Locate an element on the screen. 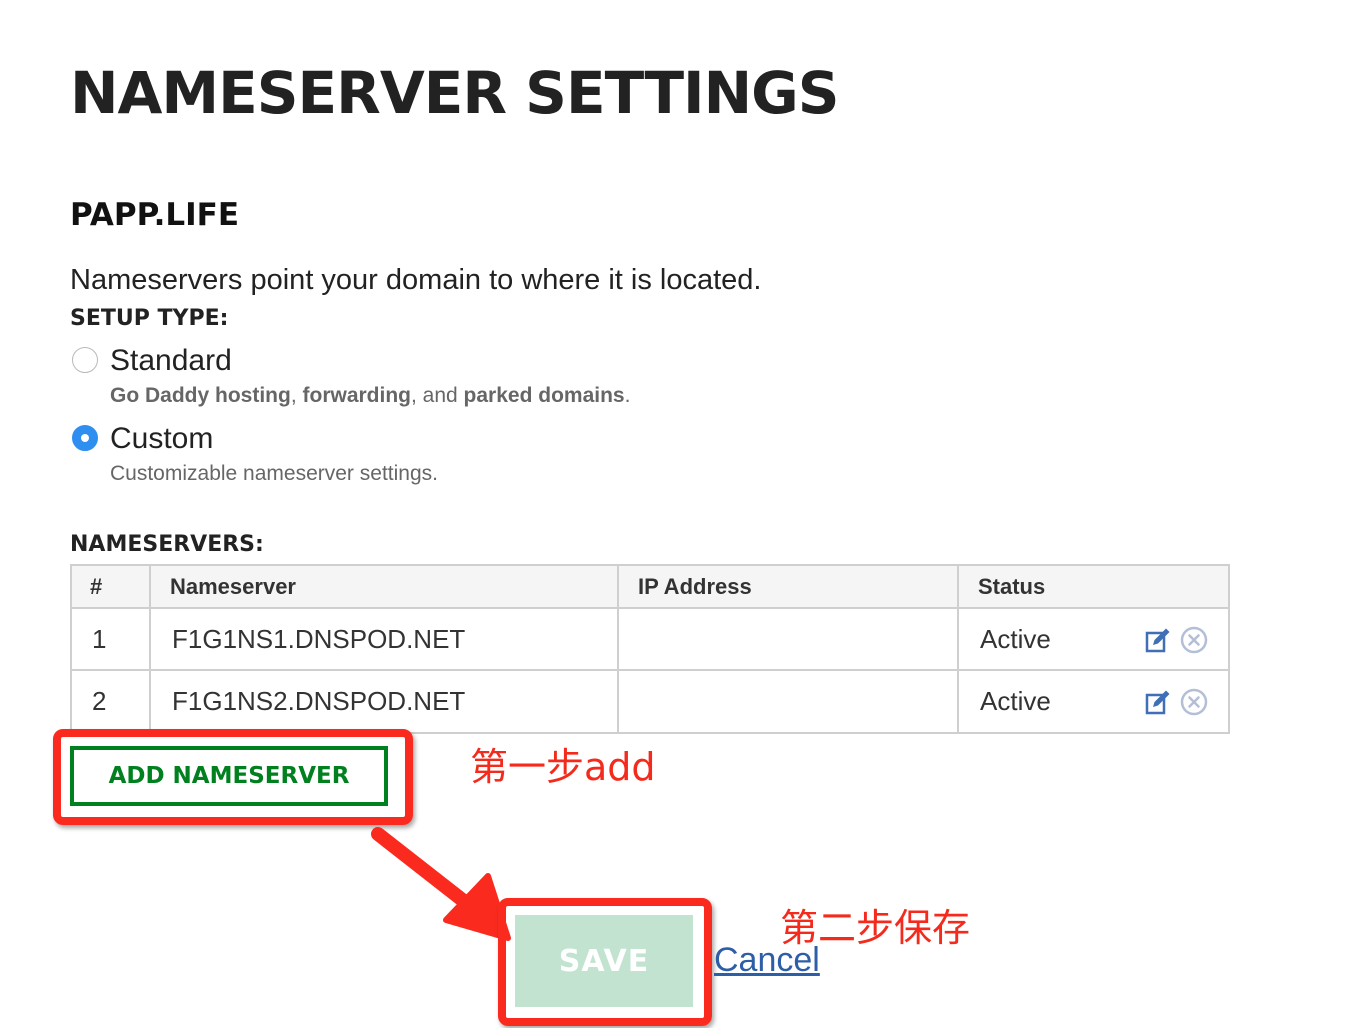 The height and width of the screenshot is (1028, 1366). col-header-ip: IP Address is located at coordinates (695, 586).